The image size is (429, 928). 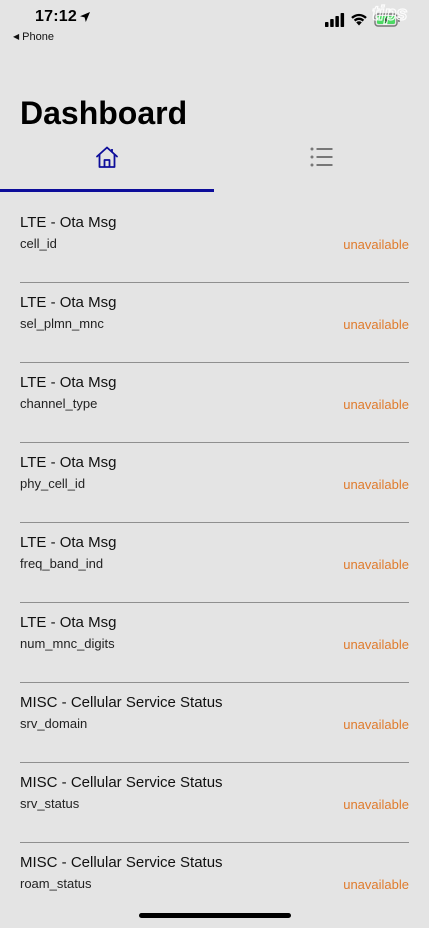 What do you see at coordinates (53, 483) in the screenshot?
I see `item-field: phy_cell_id` at bounding box center [53, 483].